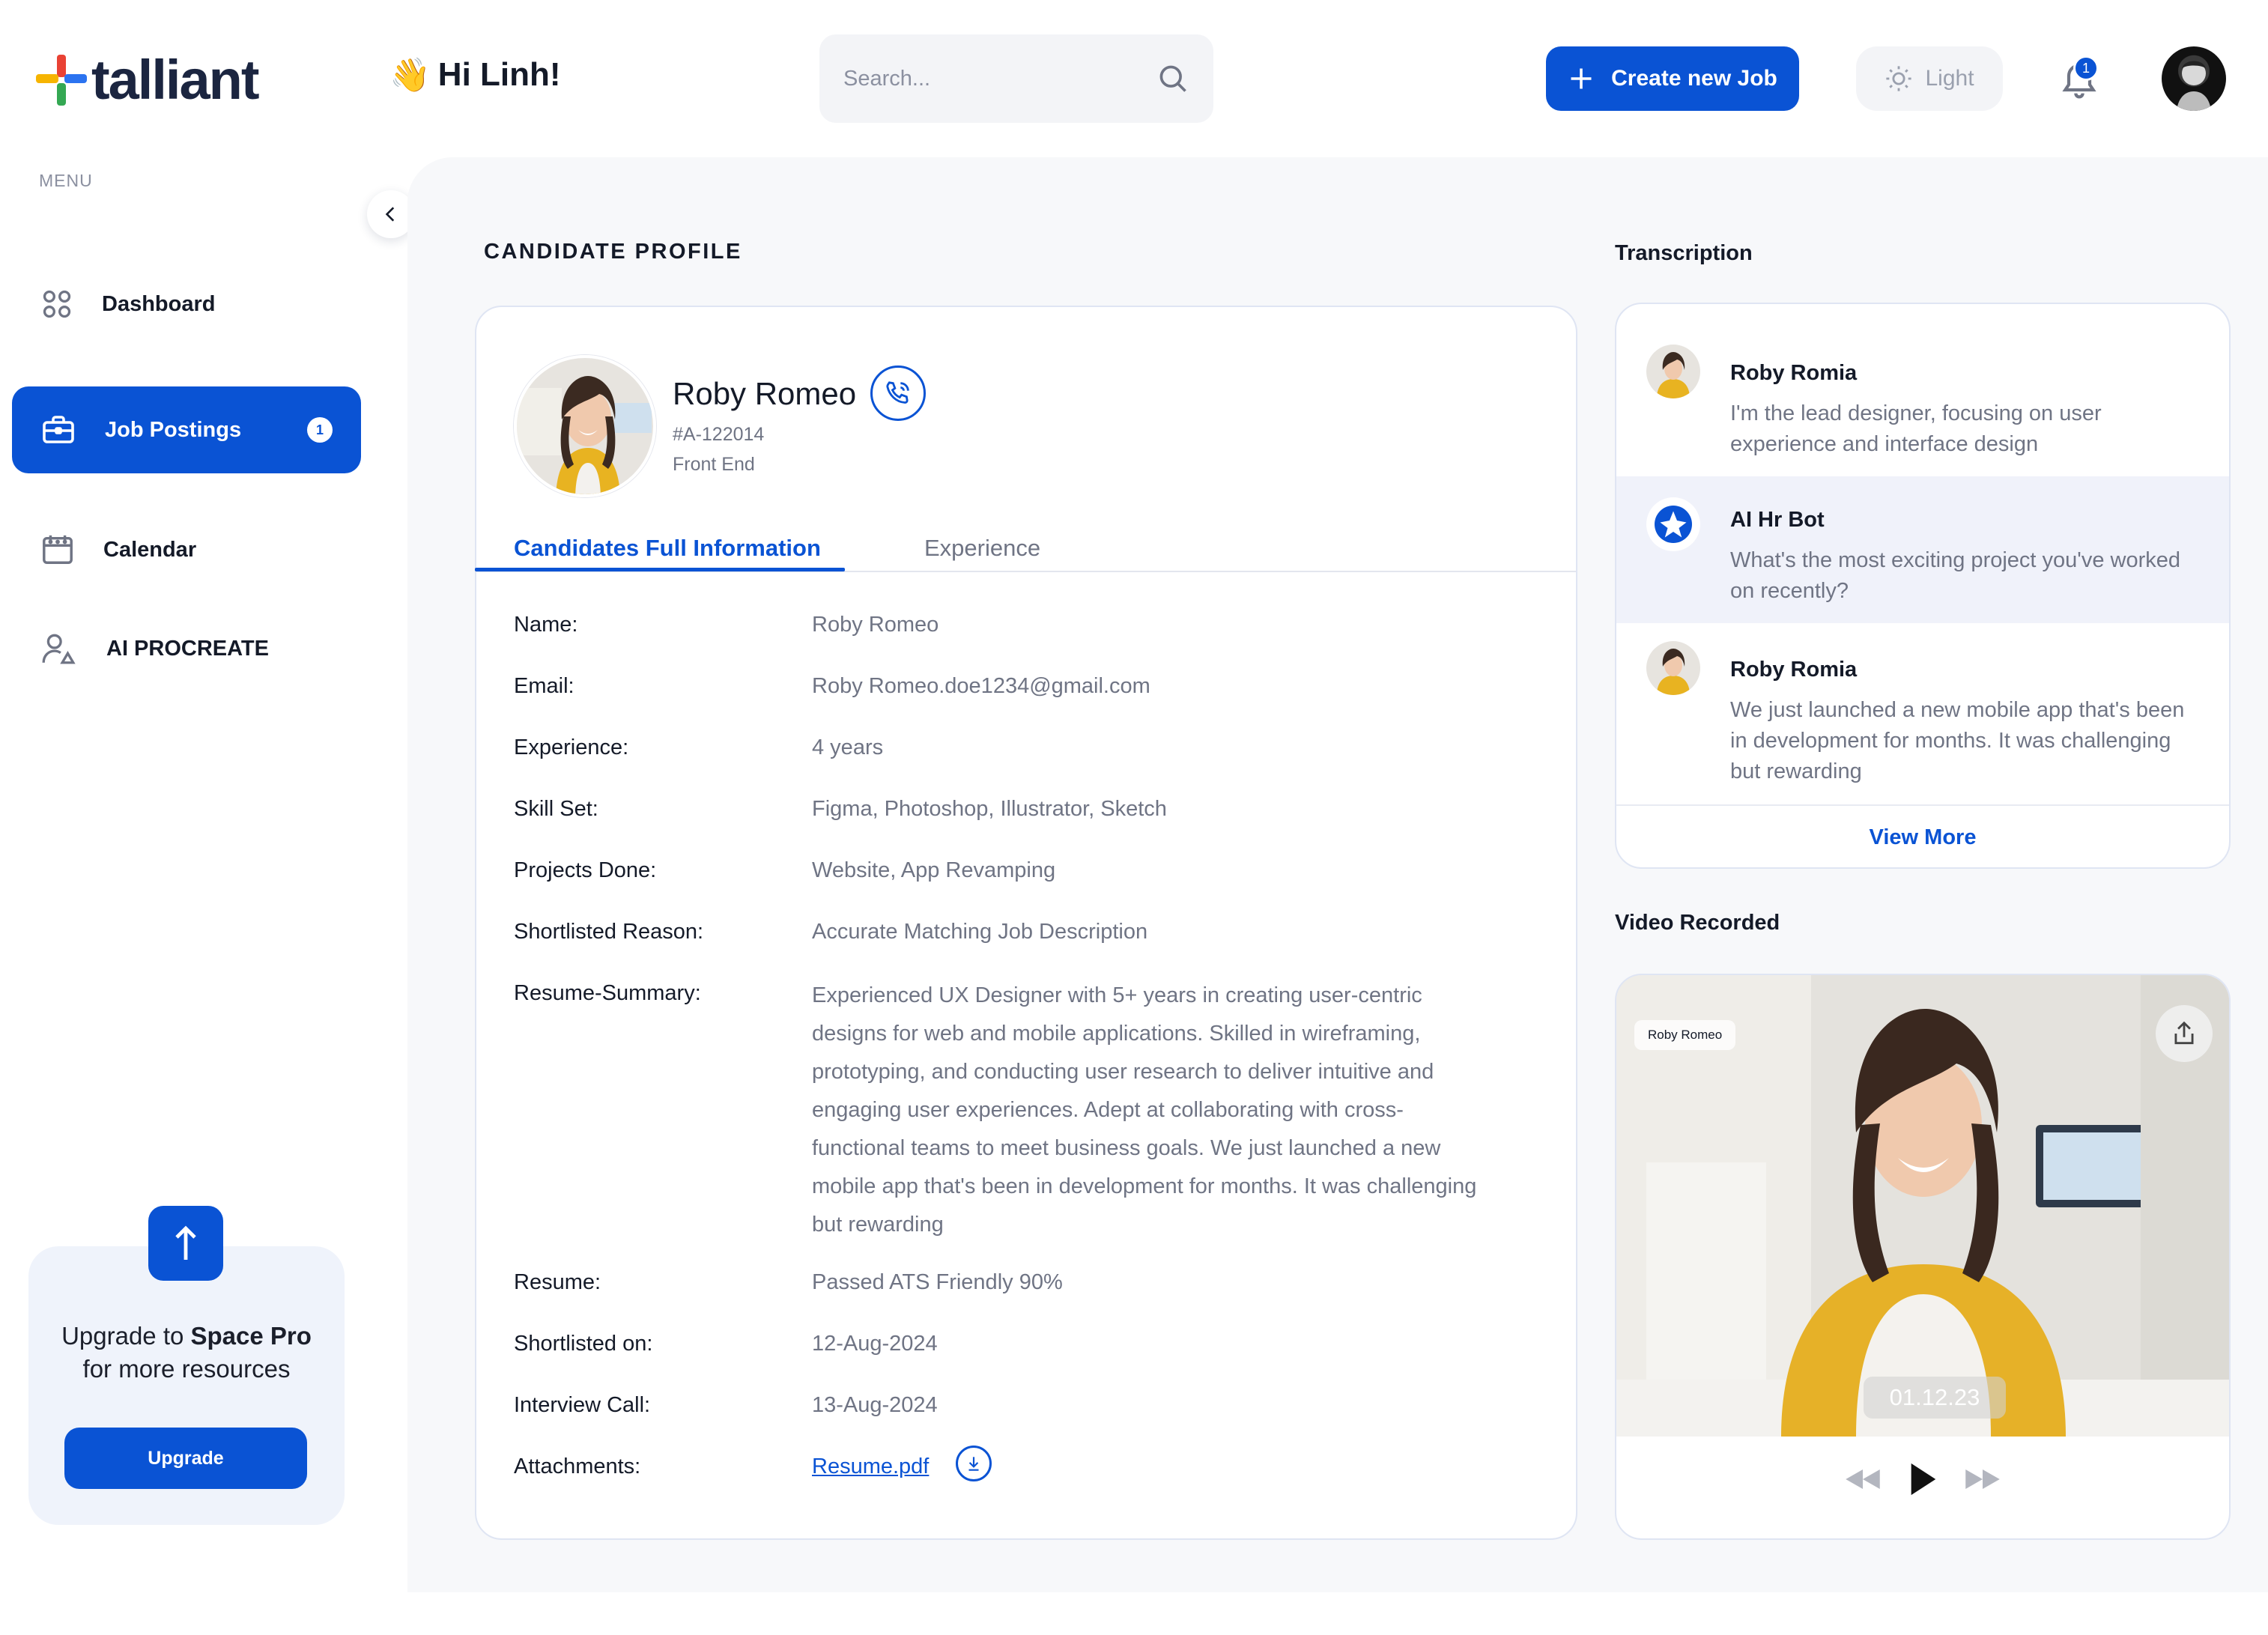 Image resolution: width=2268 pixels, height=1635 pixels. I want to click on field-label: Experience:, so click(571, 747).